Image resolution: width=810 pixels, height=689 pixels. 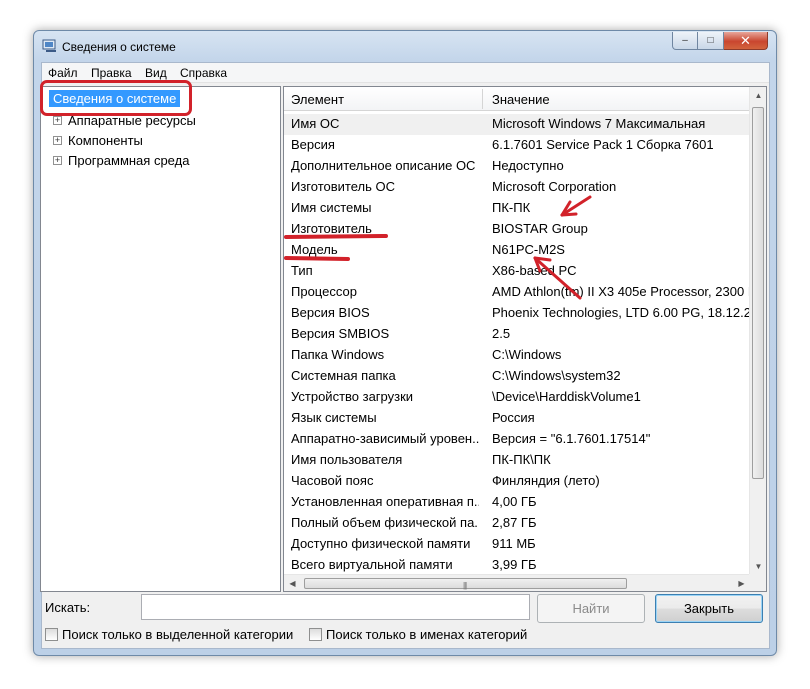 I want to click on grip-icon: |||, so click(x=465, y=585).